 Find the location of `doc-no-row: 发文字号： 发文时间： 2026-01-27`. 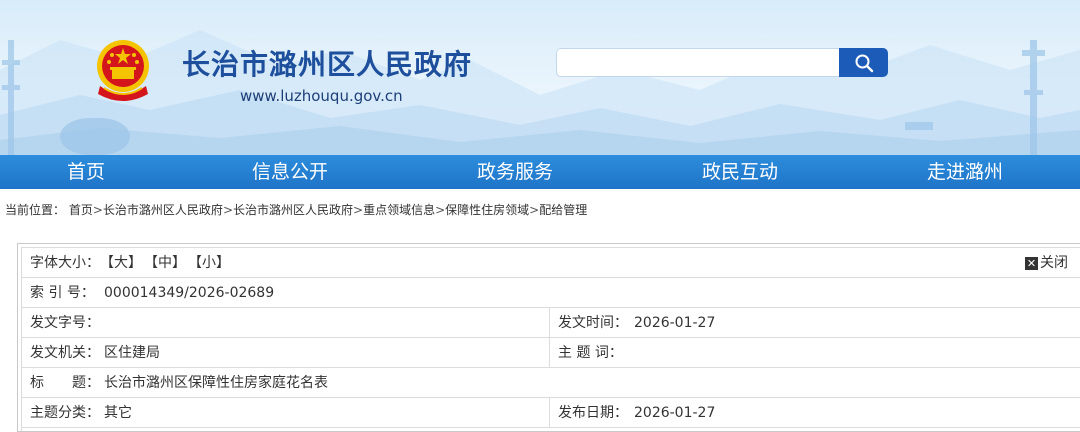

doc-no-row: 发文字号： 发文时间： 2026-01-27 is located at coordinates (551, 323).